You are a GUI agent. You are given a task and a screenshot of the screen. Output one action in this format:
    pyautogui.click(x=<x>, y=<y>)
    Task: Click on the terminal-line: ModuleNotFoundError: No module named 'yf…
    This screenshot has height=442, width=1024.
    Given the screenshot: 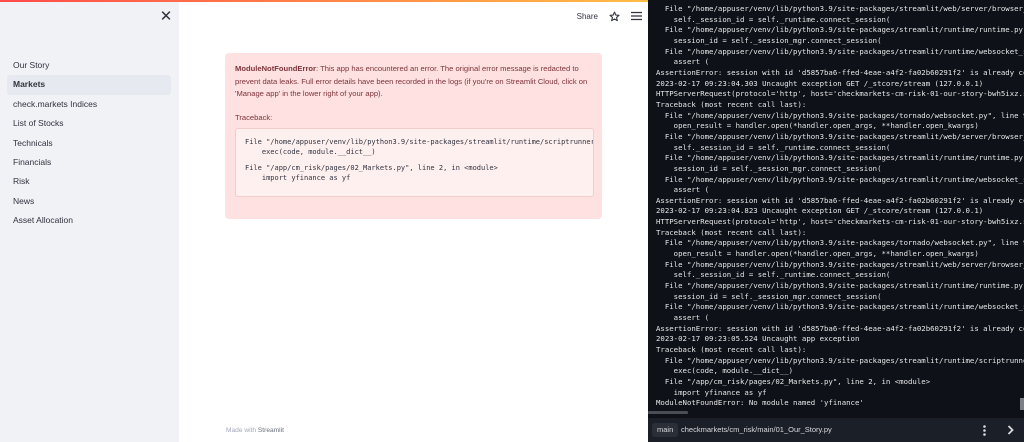 What is the action you would take?
    pyautogui.click(x=760, y=403)
    